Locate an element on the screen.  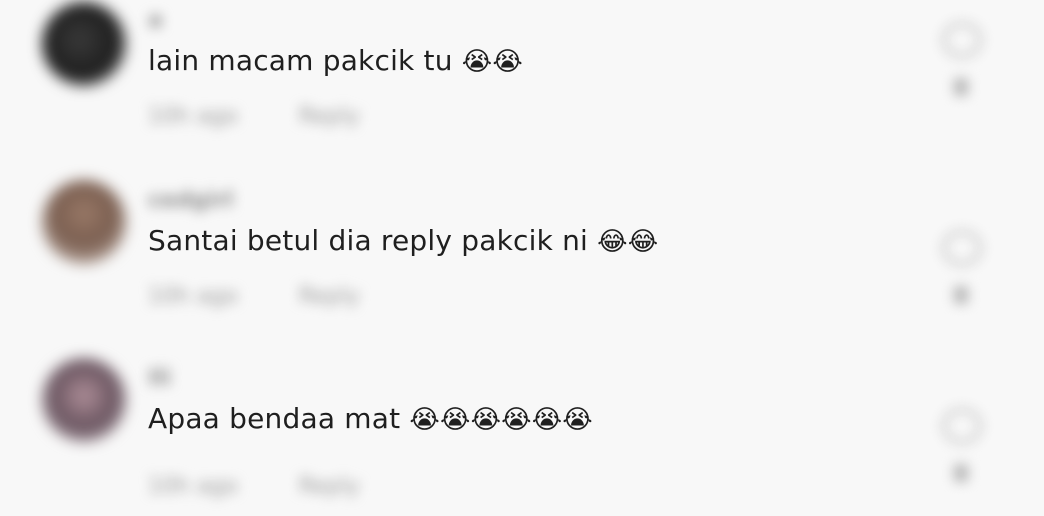
comment-username: cedgirl is located at coordinates (190, 200).